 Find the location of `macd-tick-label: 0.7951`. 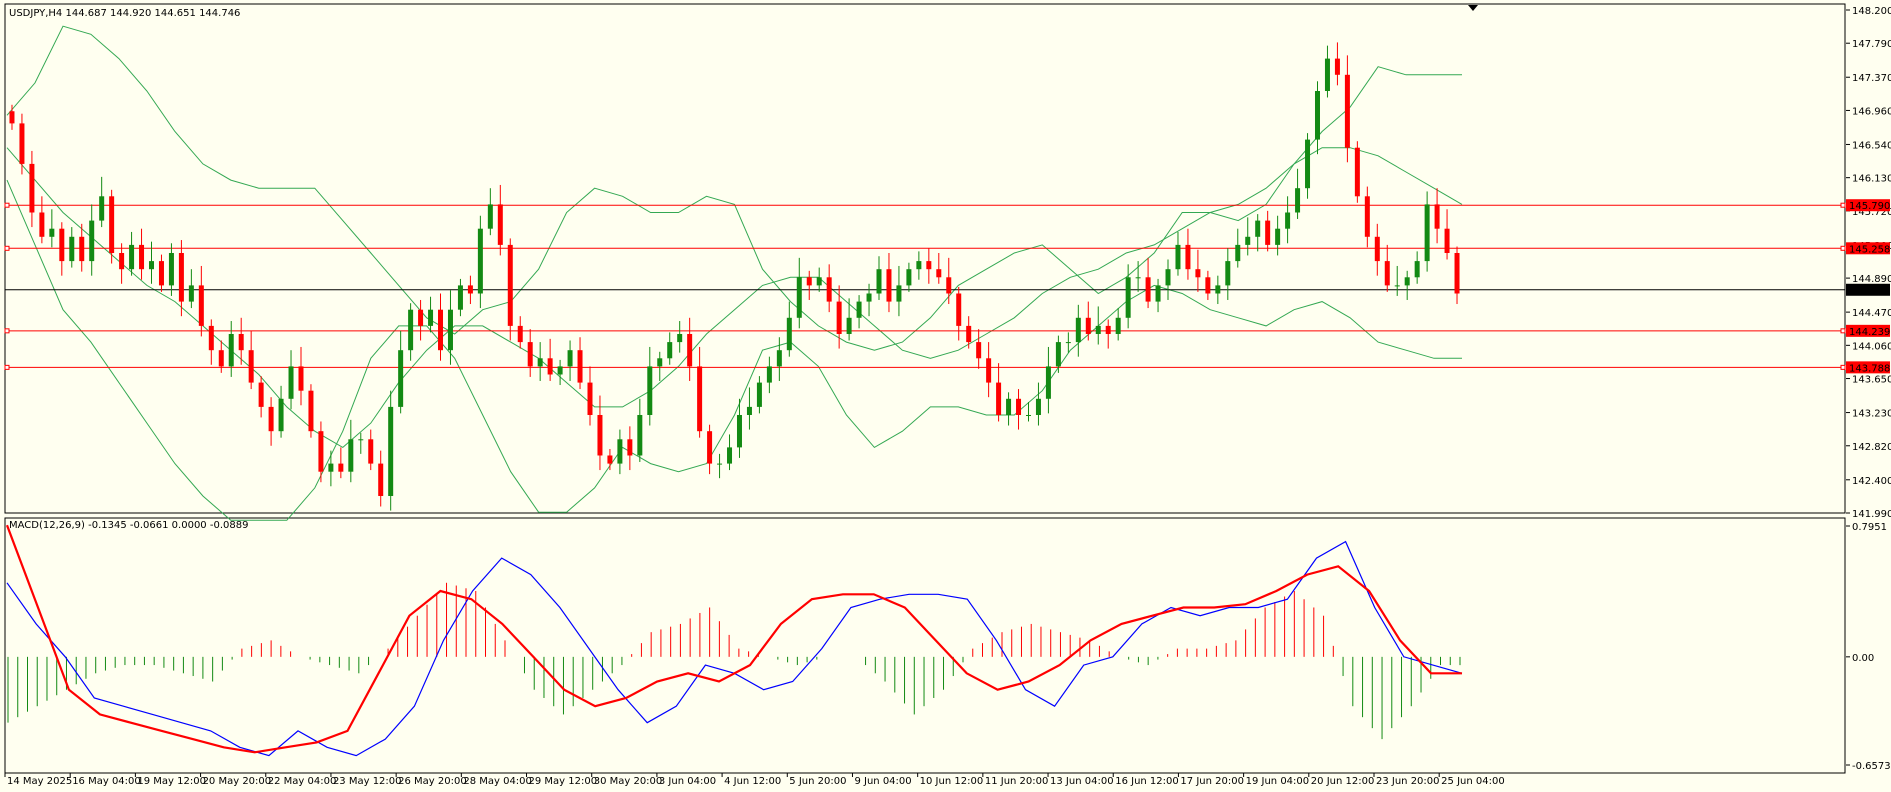

macd-tick-label: 0.7951 is located at coordinates (1869, 527).